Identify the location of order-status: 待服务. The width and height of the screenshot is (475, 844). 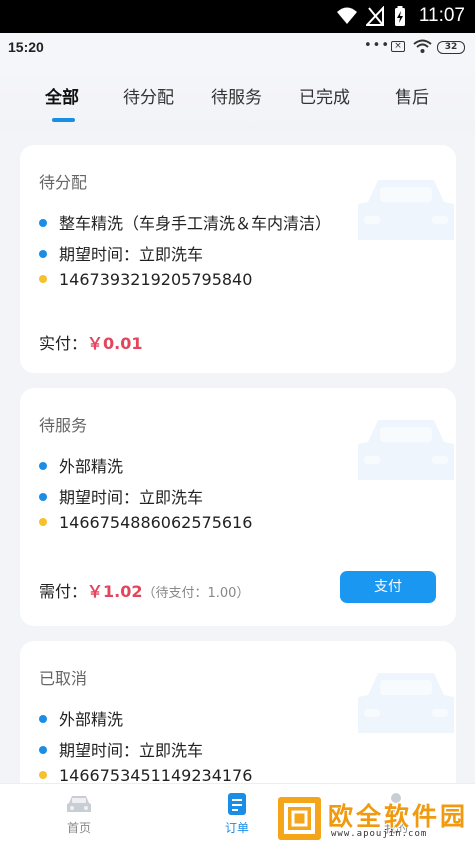
(63, 425).